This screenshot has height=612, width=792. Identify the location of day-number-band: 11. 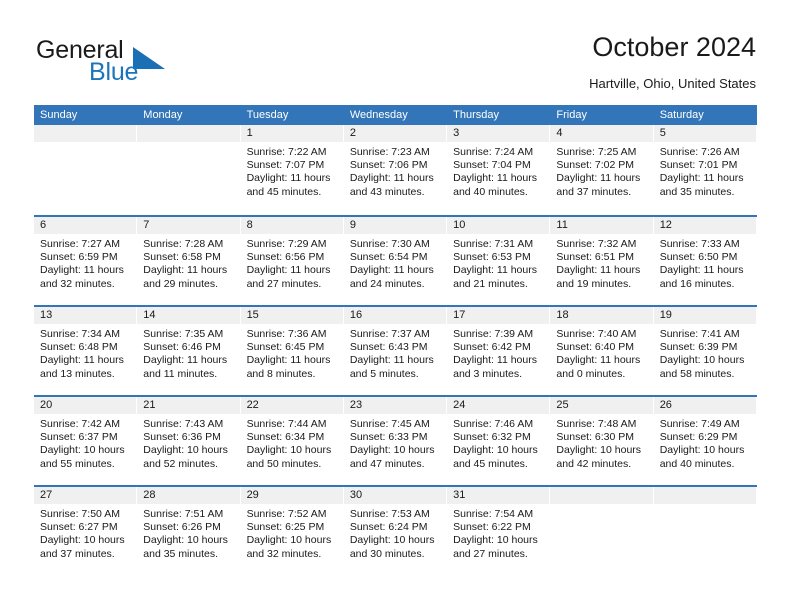
(601, 225).